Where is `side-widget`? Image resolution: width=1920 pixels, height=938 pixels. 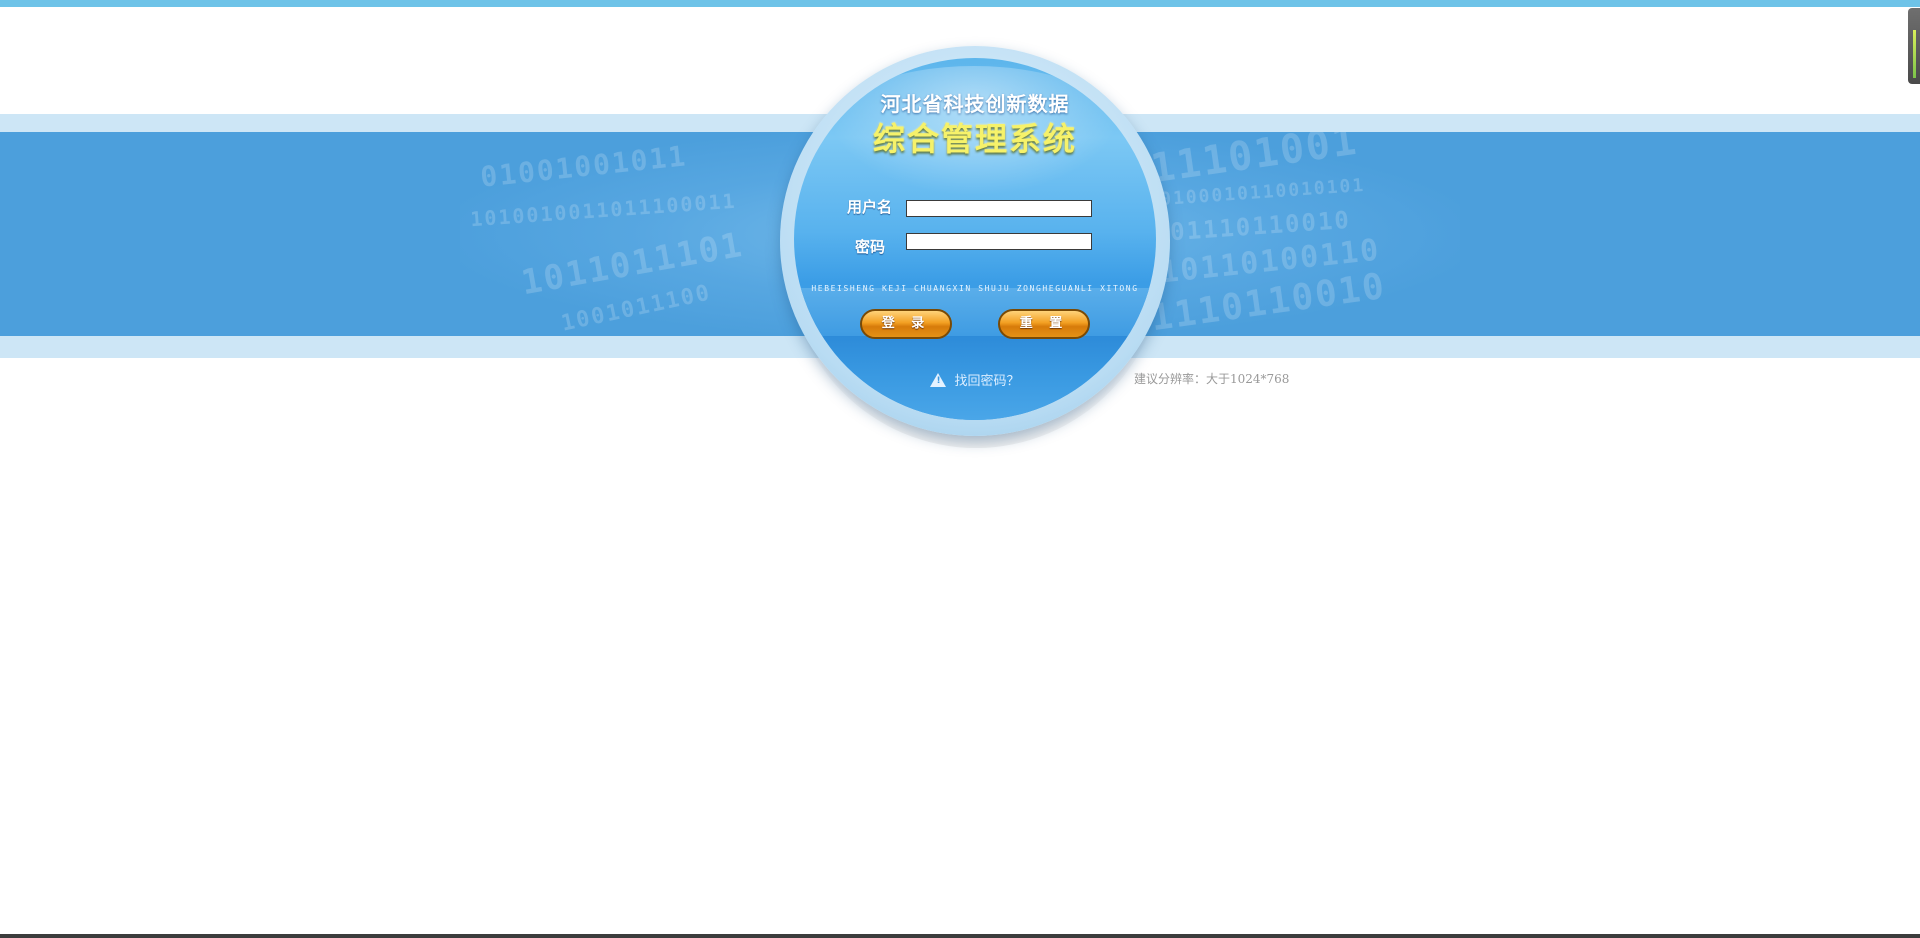
side-widget is located at coordinates (1914, 46).